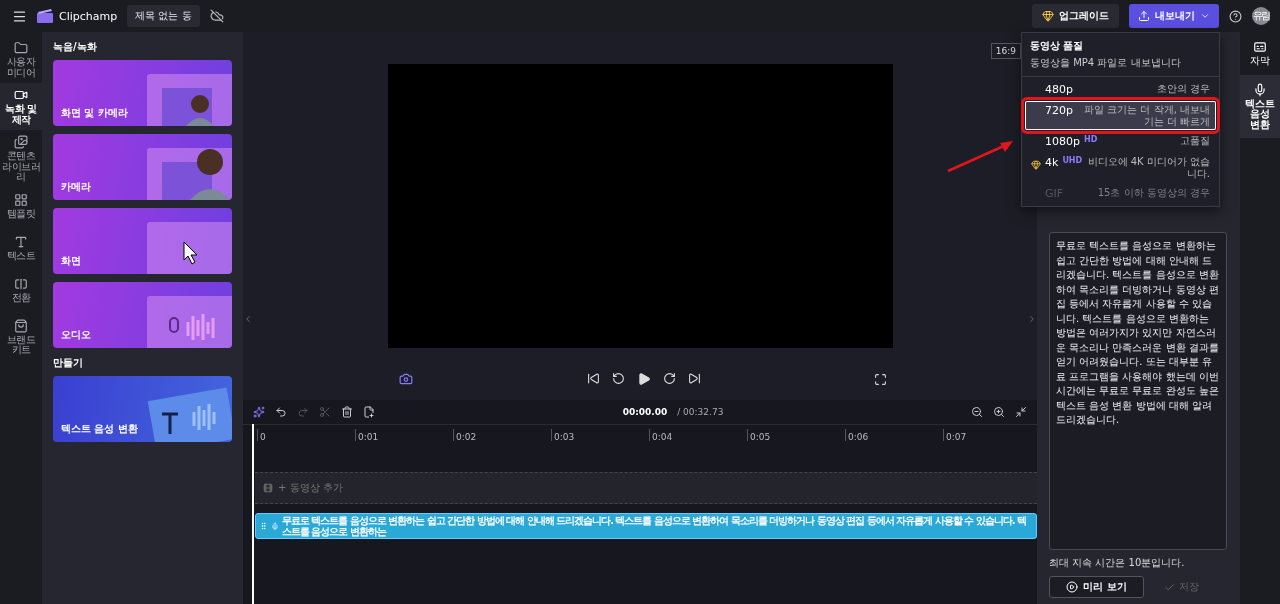 The height and width of the screenshot is (604, 1280). What do you see at coordinates (259, 412) in the screenshot?
I see `sparkle-icon` at bounding box center [259, 412].